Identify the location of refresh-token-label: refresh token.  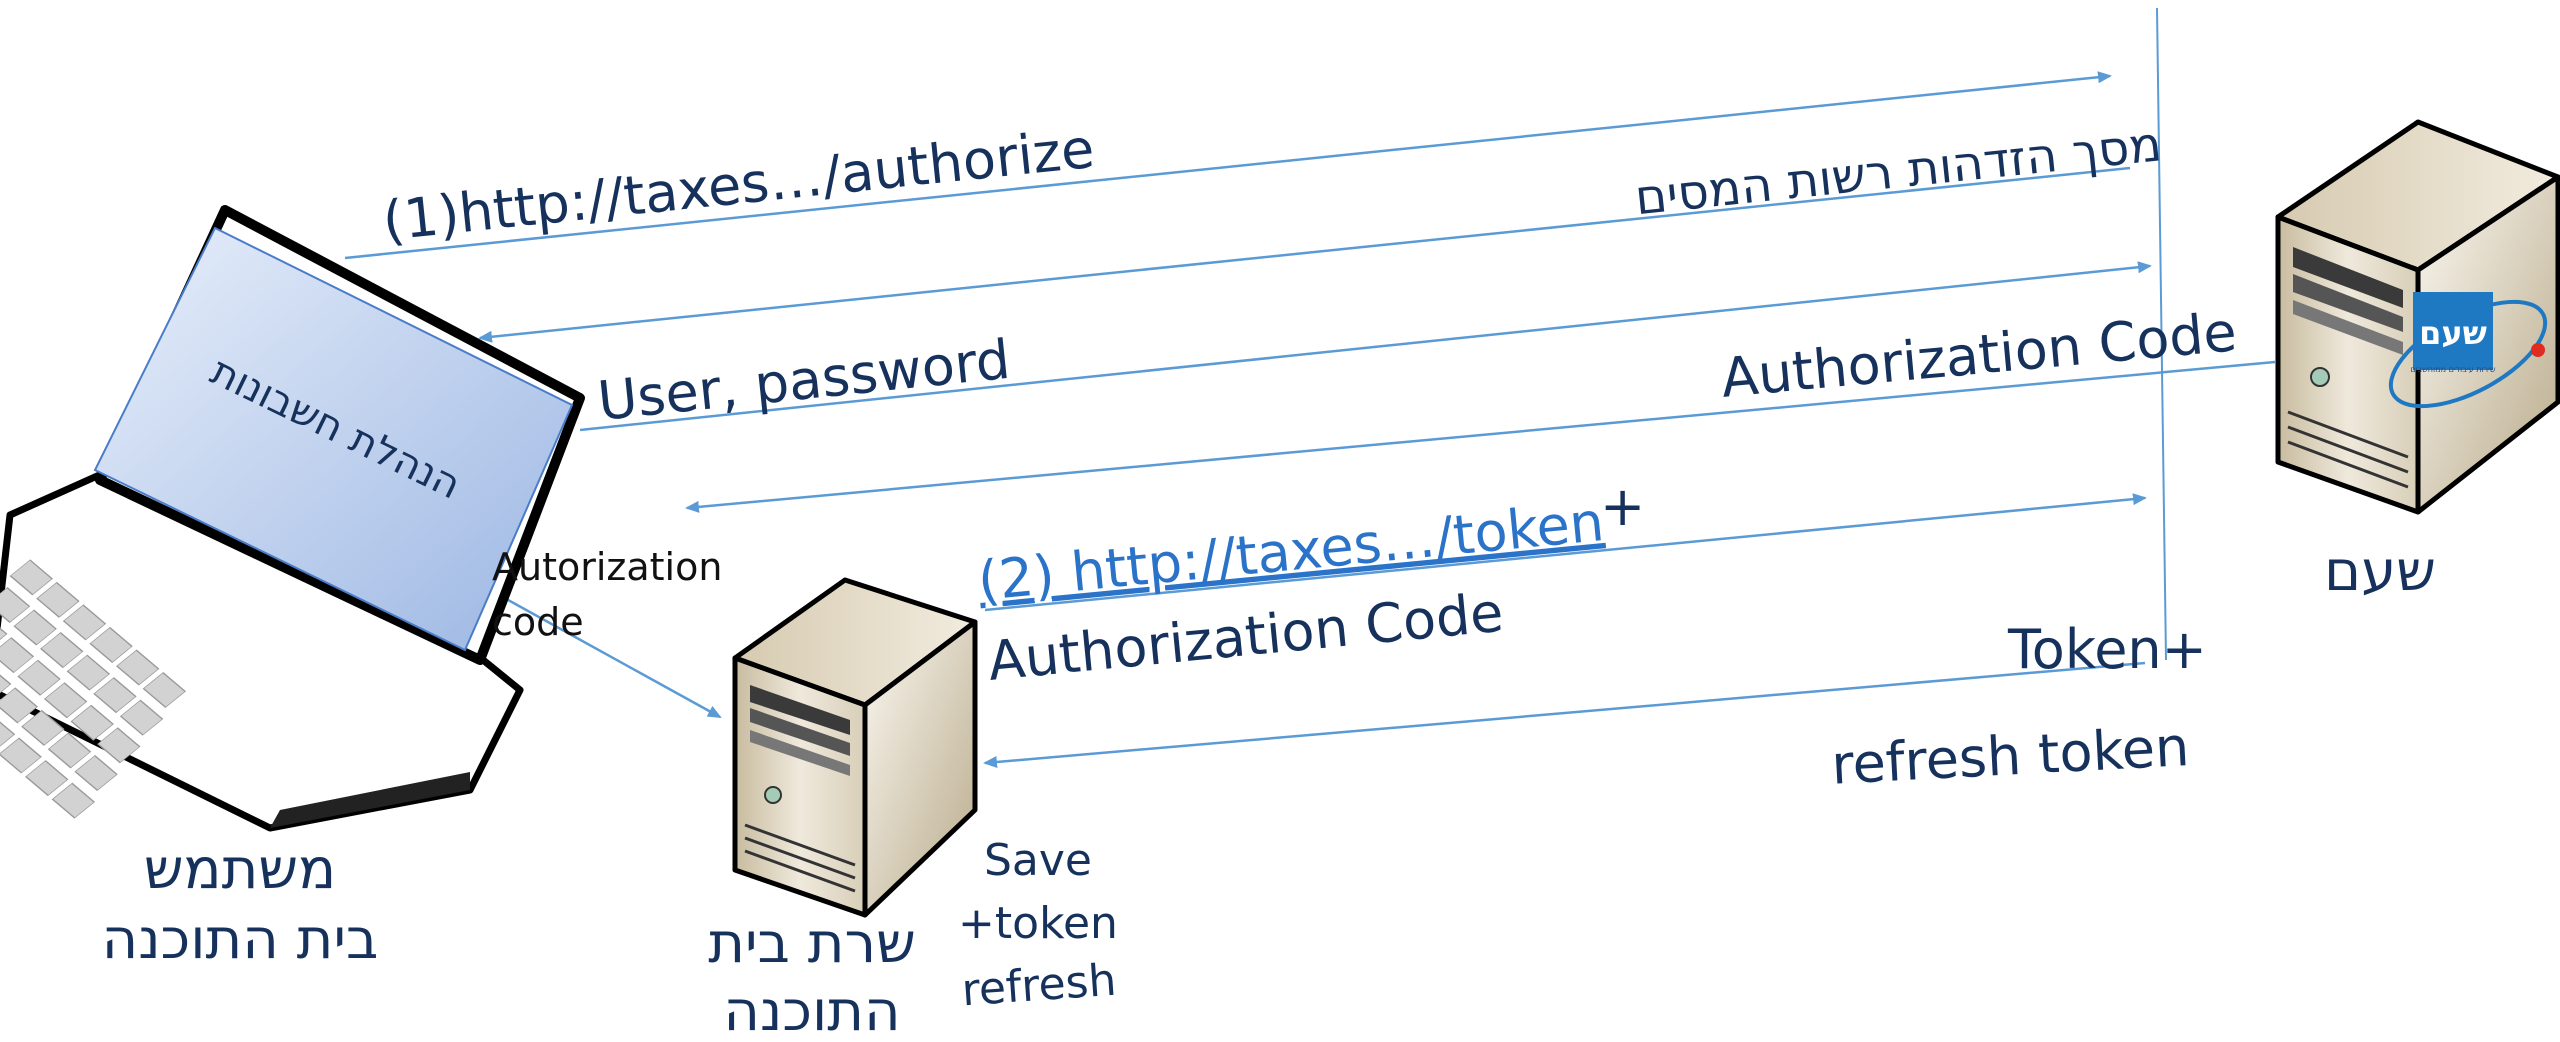
(2010, 756).